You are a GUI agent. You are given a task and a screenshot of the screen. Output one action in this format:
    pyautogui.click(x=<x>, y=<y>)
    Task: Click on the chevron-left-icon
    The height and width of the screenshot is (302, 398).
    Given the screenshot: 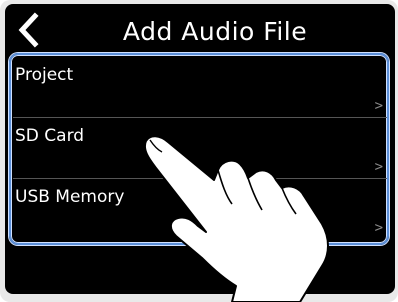 What is the action you would take?
    pyautogui.click(x=28, y=30)
    